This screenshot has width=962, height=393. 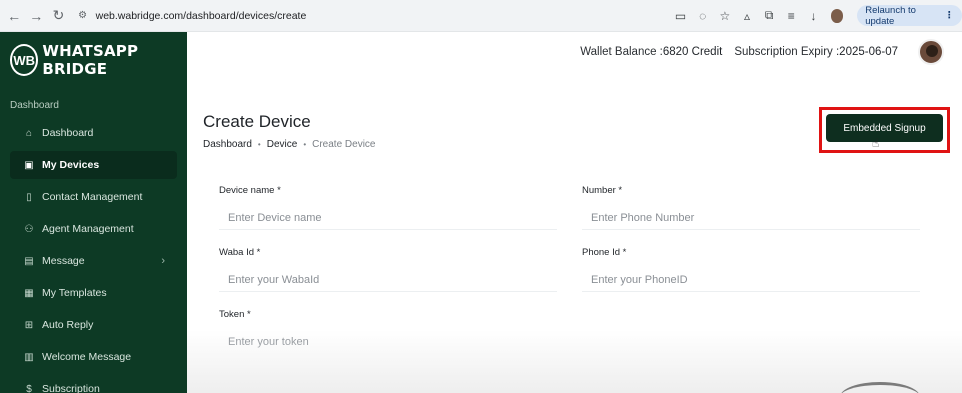 What do you see at coordinates (388, 218) in the screenshot?
I see `device-name-input` at bounding box center [388, 218].